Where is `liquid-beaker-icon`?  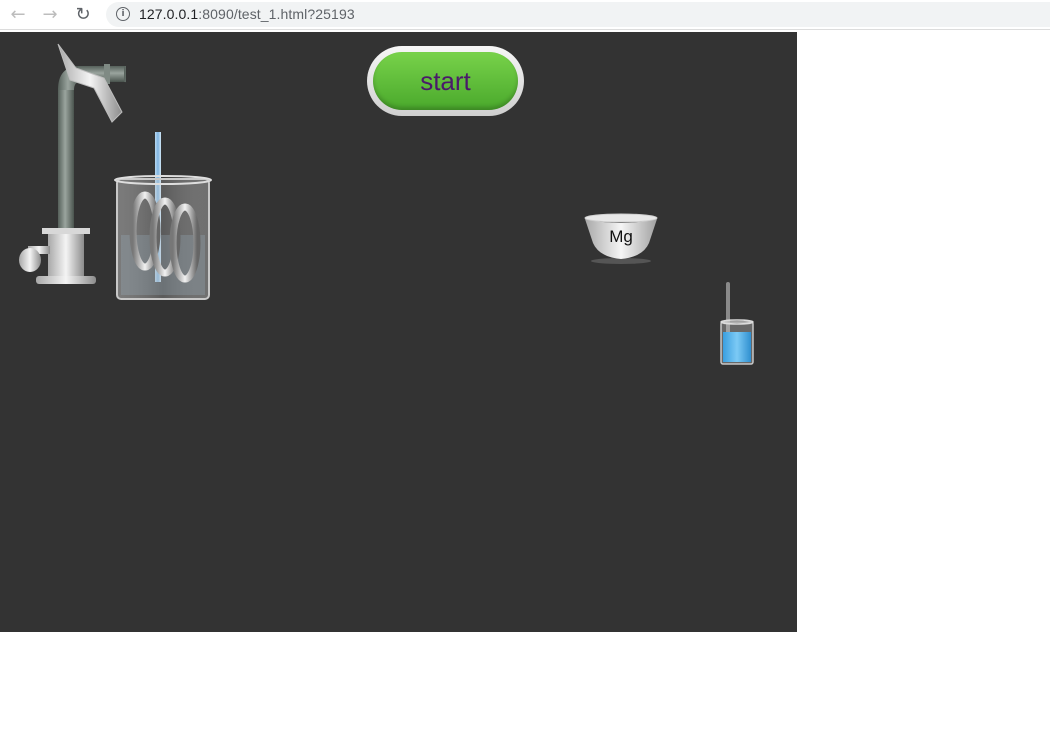 liquid-beaker-icon is located at coordinates (737, 323).